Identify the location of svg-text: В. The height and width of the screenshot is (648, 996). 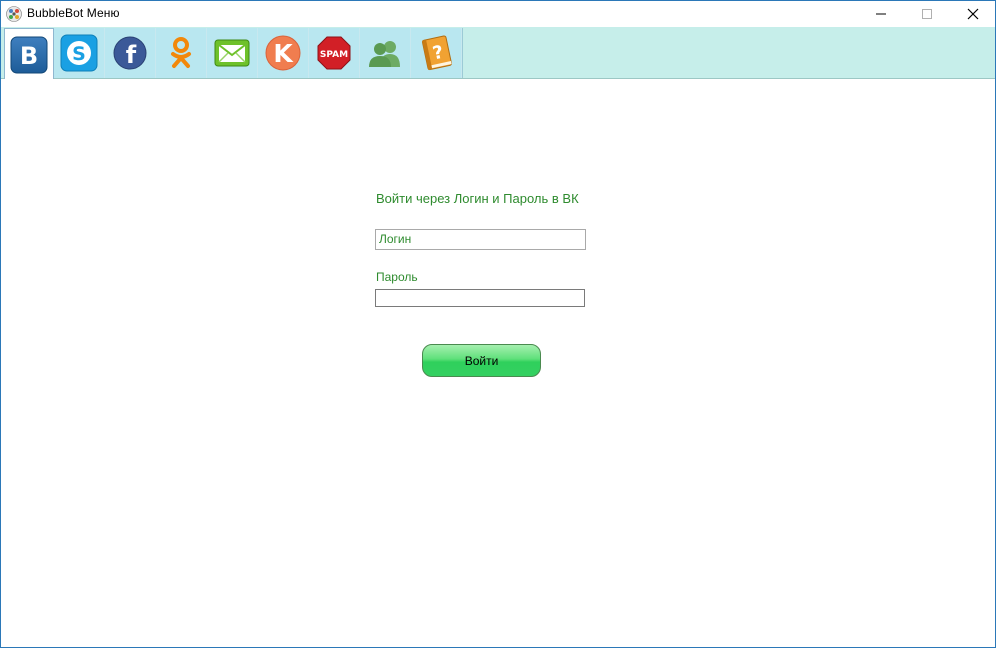
(29, 56).